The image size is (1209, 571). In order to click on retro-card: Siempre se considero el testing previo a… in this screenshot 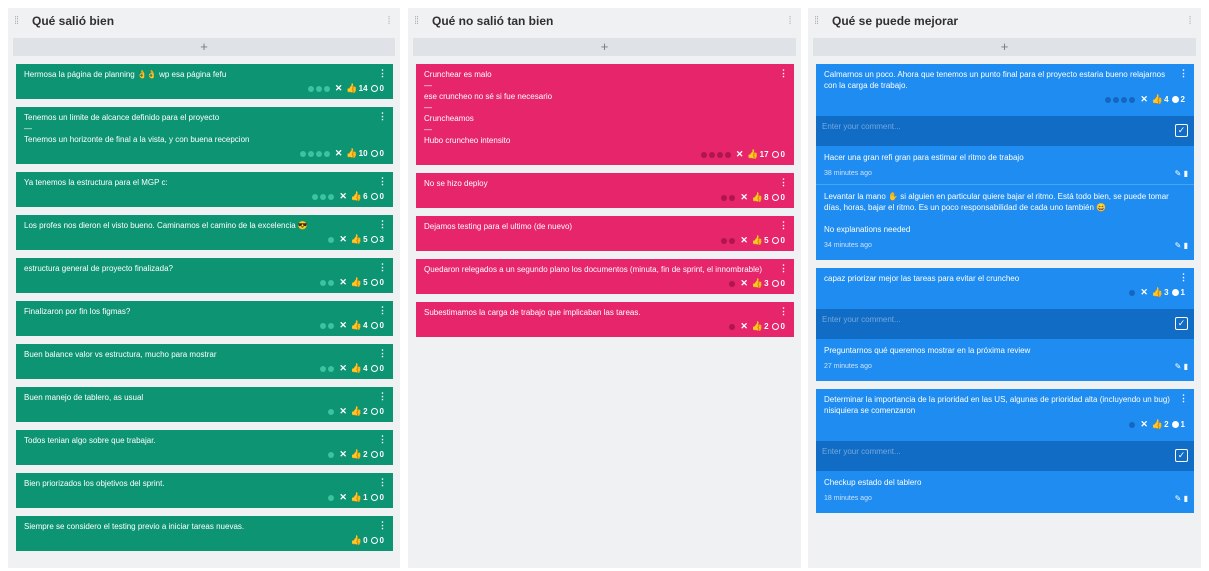, I will do `click(204, 533)`.